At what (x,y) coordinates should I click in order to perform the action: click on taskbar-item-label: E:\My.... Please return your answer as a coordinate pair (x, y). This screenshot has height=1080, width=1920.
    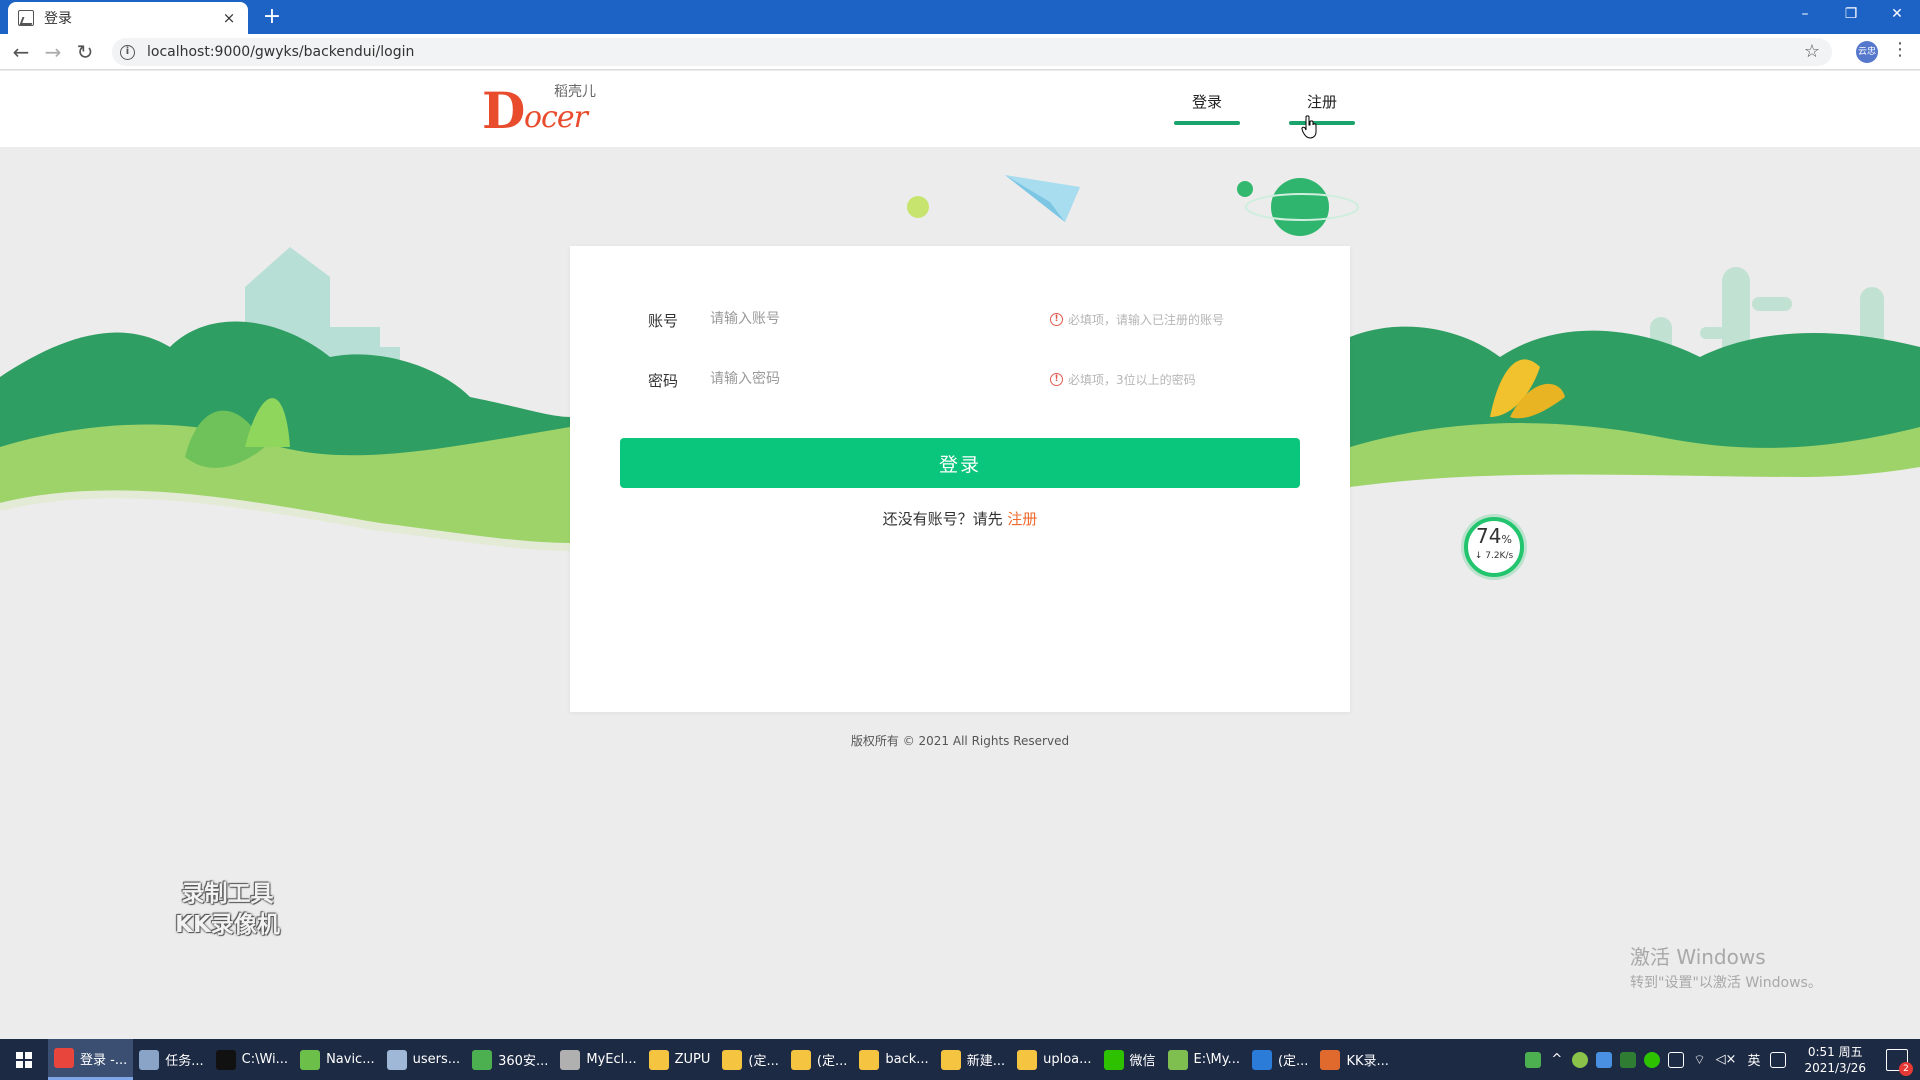
    Looking at the image, I should click on (1216, 1059).